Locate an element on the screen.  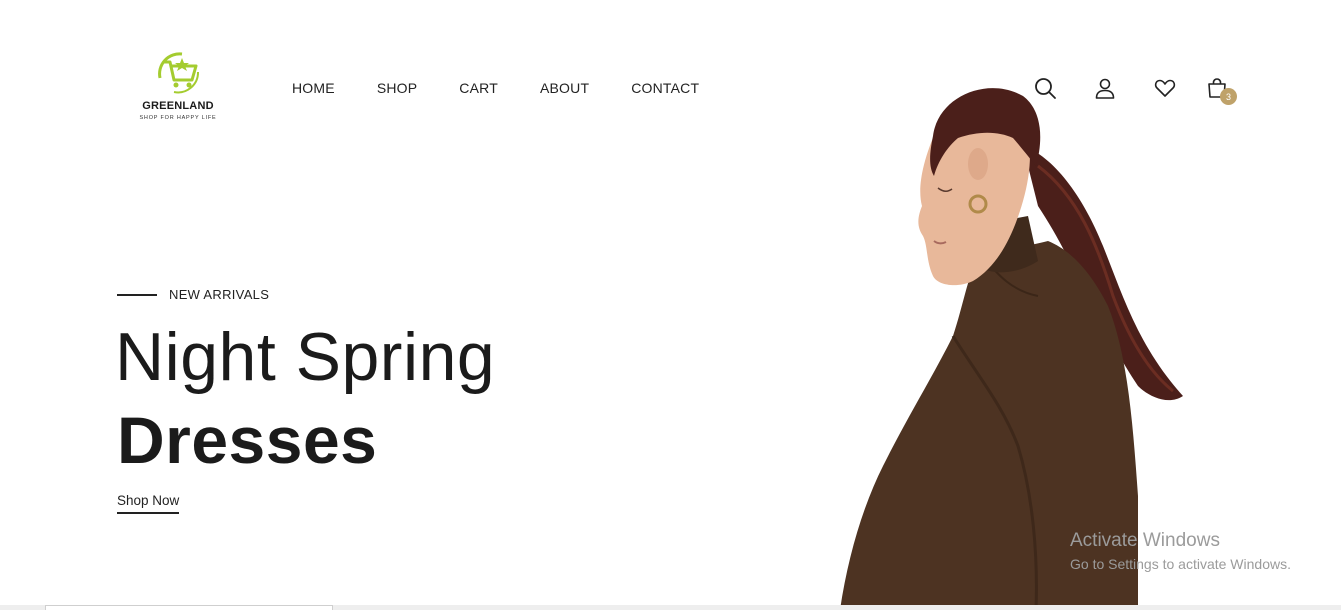
hero-title-bold: Dresses is located at coordinates (247, 440).